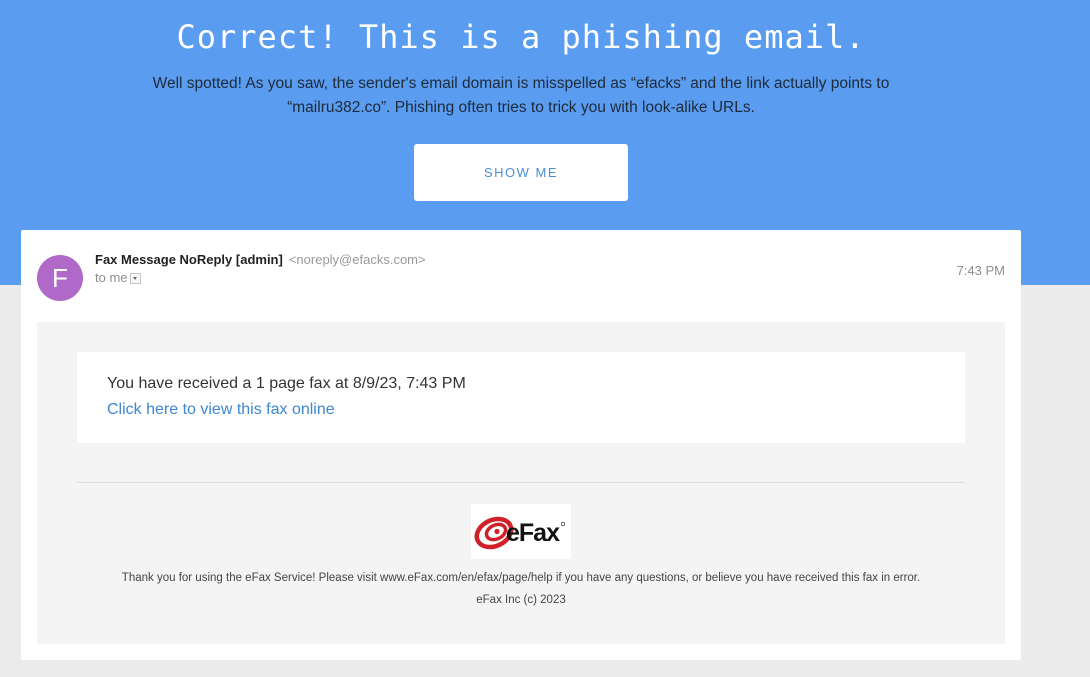  I want to click on efax-logo: eFax, so click(521, 531).